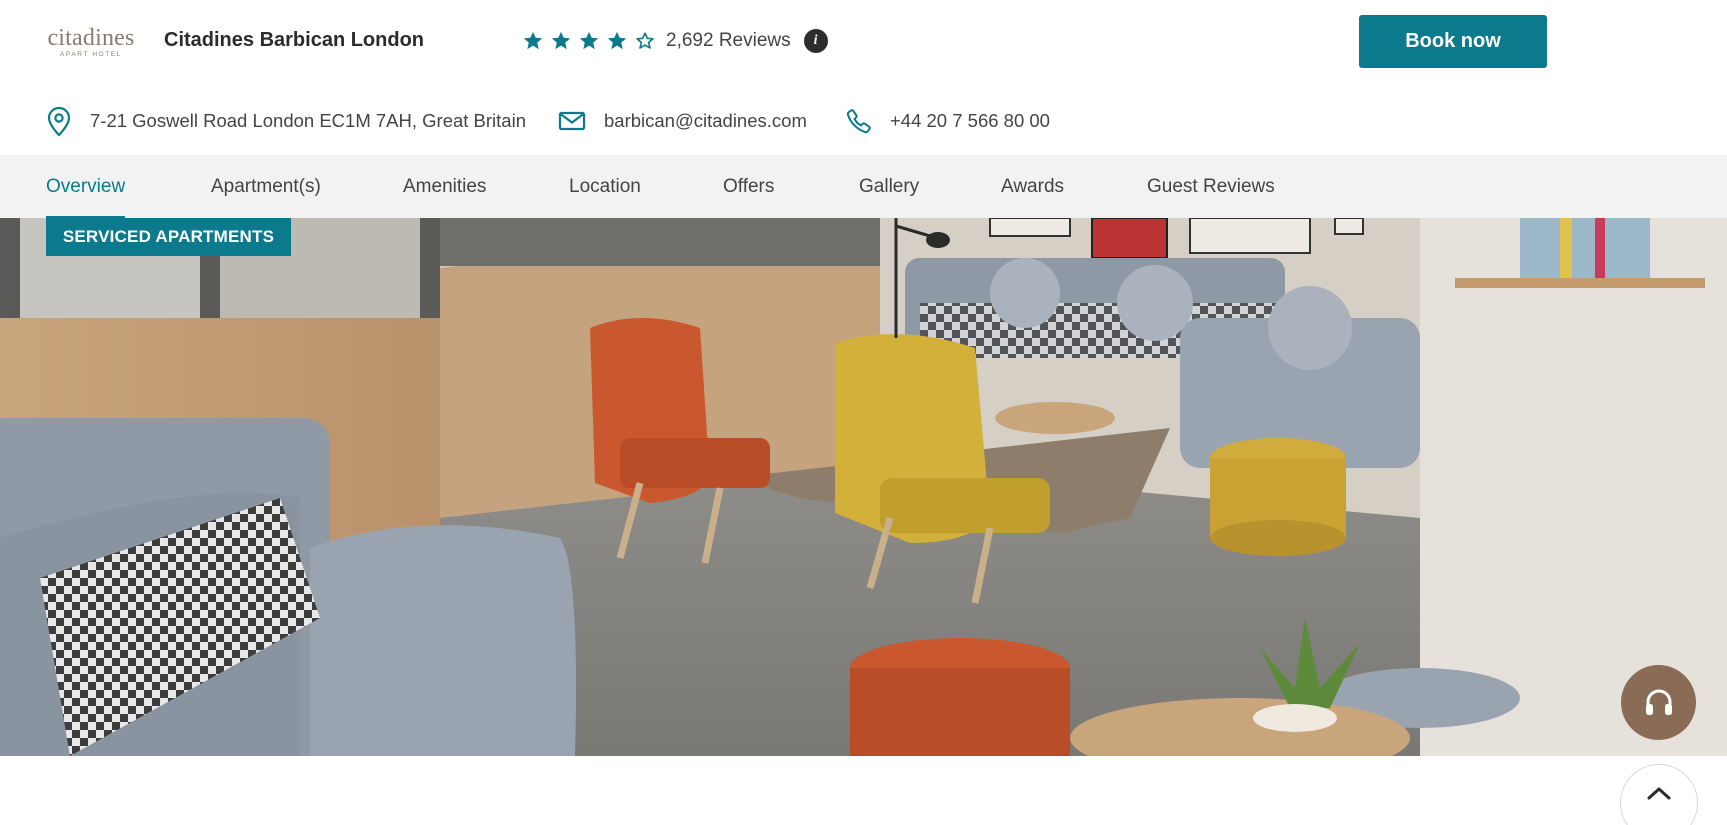  I want to click on book-now-button: Book now, so click(1453, 41).